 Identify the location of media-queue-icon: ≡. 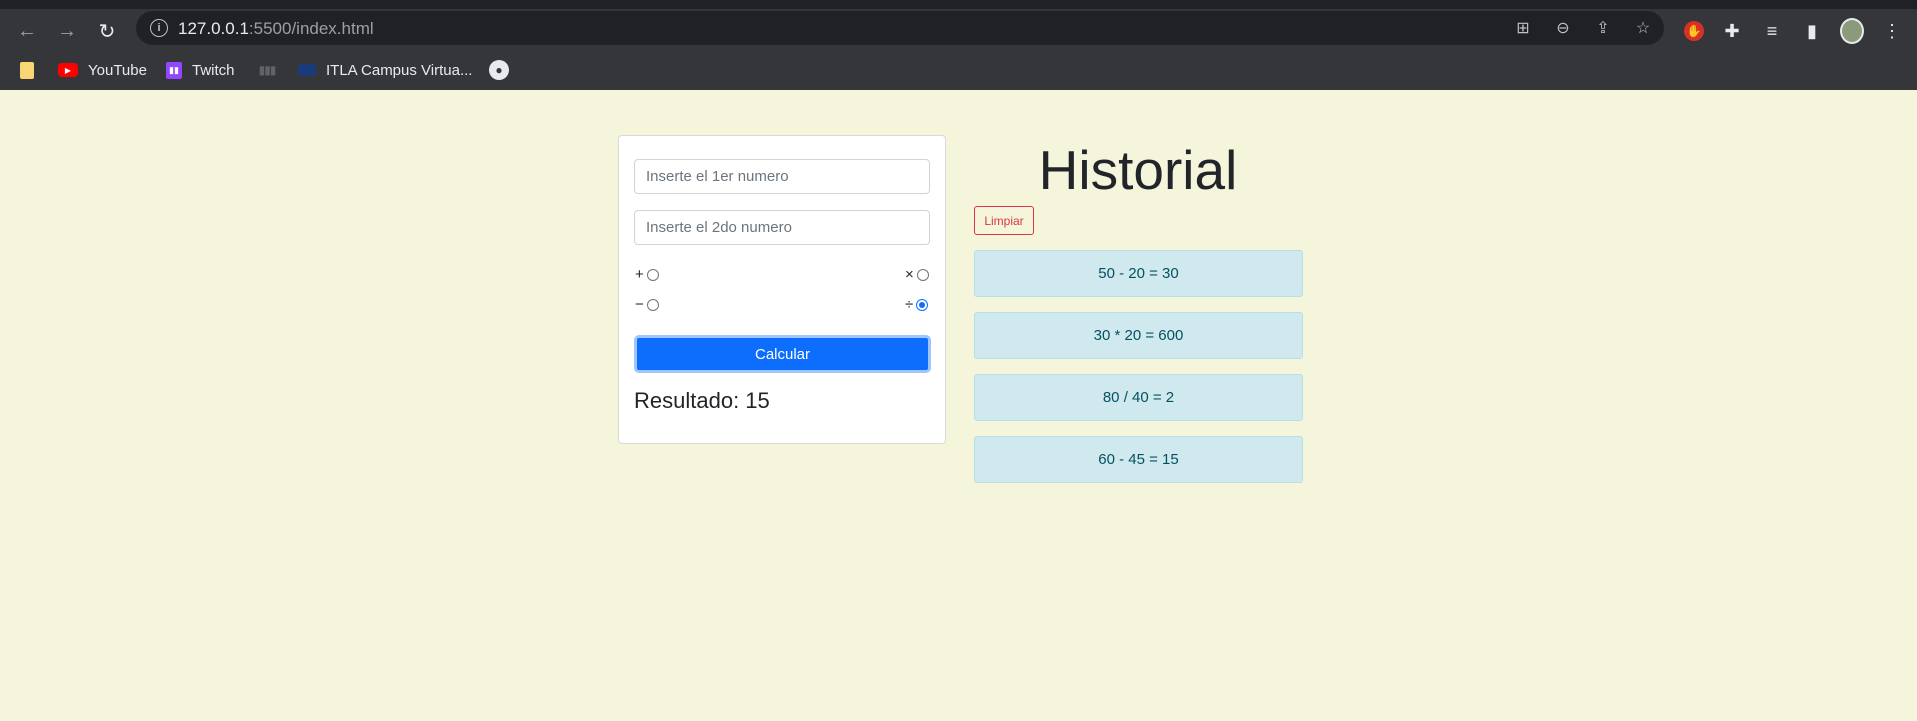
(1772, 31).